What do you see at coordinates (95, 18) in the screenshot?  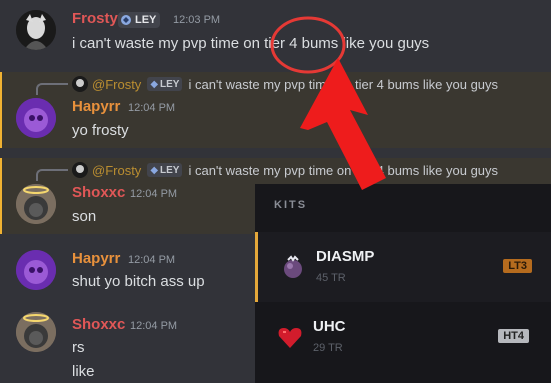 I see `username: Frosty` at bounding box center [95, 18].